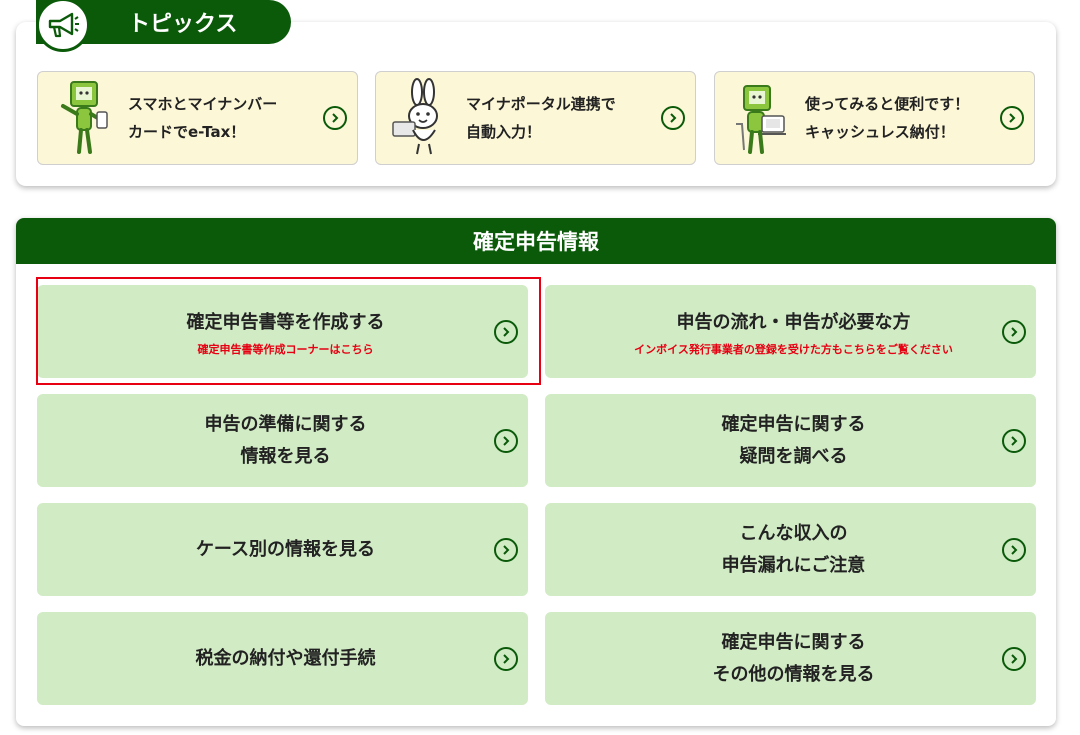 The height and width of the screenshot is (735, 1080). I want to click on card-label: こんな収入の 申告漏れにご注意, so click(793, 549).